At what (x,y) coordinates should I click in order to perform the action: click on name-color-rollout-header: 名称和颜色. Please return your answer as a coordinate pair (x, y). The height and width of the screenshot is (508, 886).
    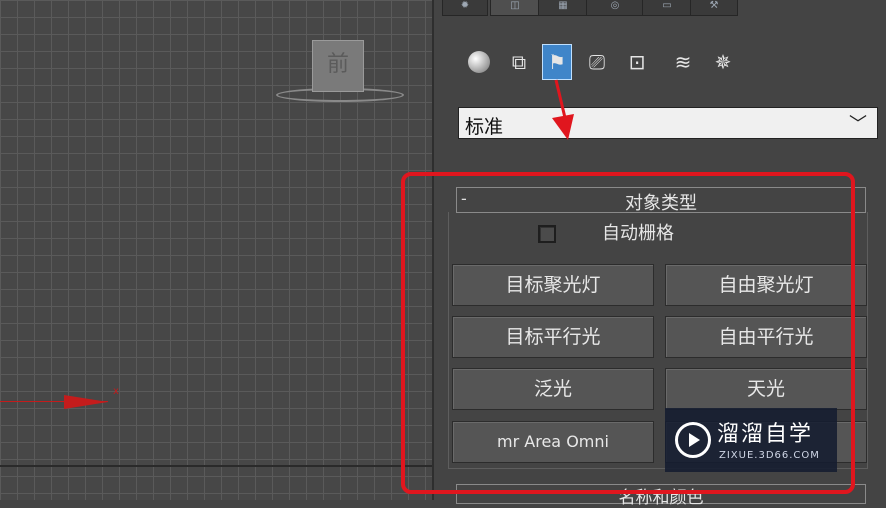
    Looking at the image, I should click on (661, 496).